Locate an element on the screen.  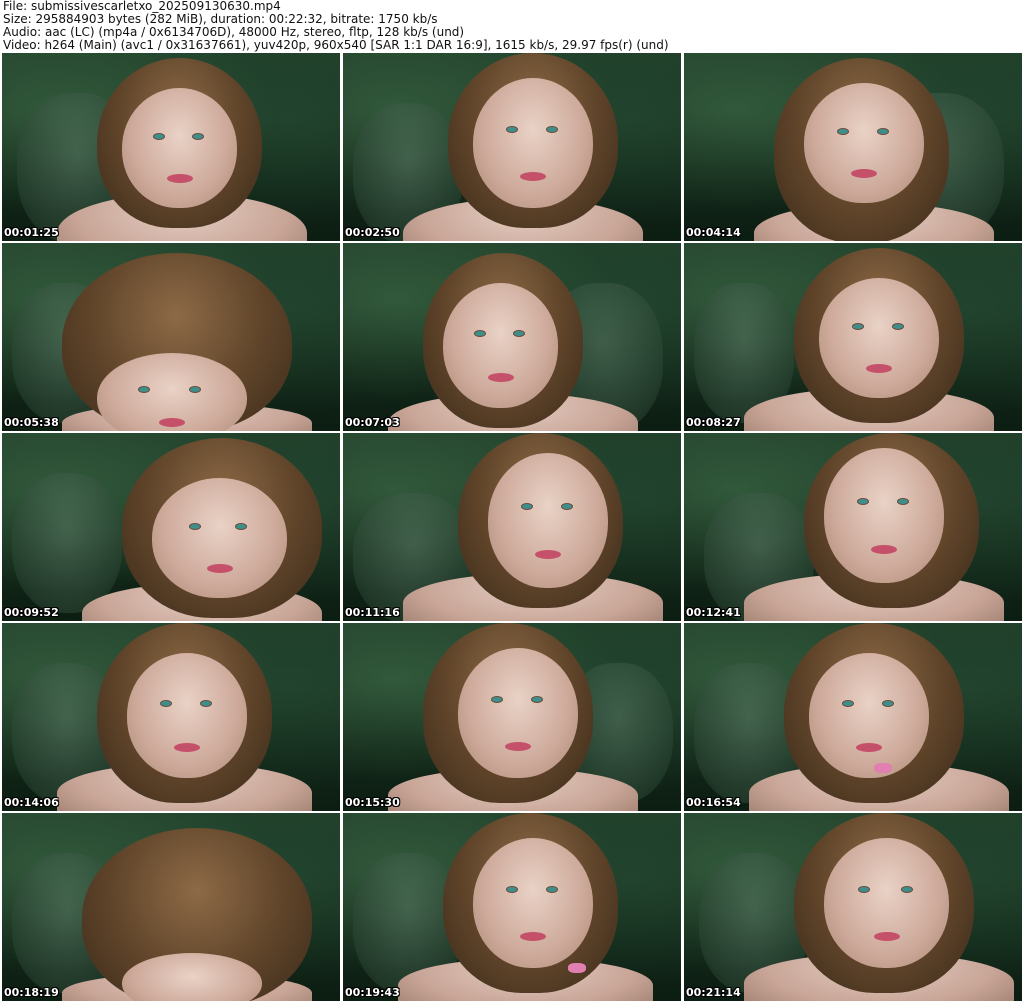
frame-timestamp: 00:19:43 is located at coordinates (372, 992).